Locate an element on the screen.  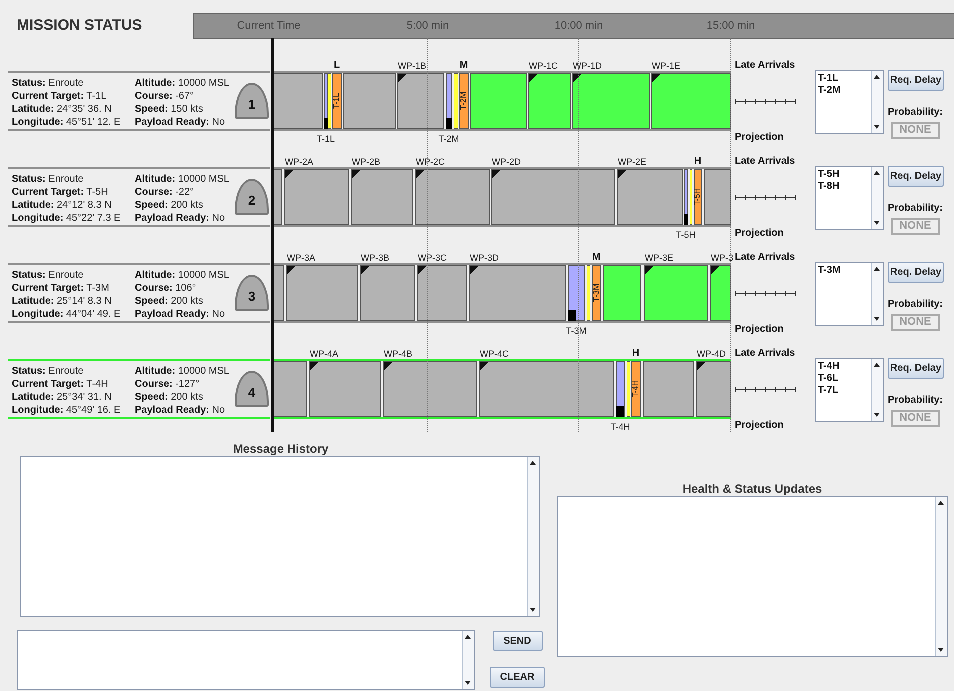
message-input-field is located at coordinates (246, 660).